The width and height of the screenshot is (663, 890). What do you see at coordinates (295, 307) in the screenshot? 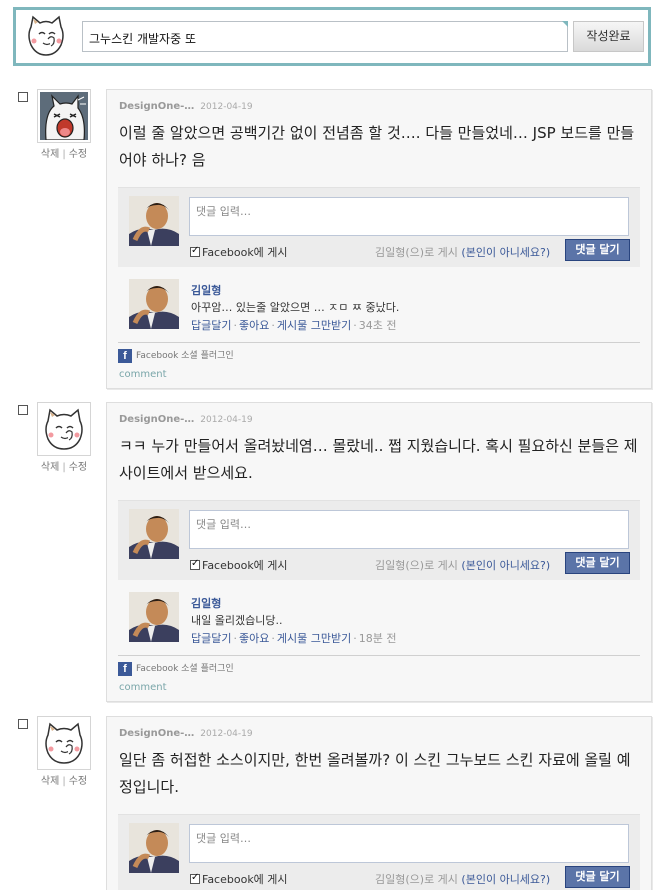
I see `comment-text: 아꾸암… 있는줄 알았으면 … ㅈㅁ ㅉ 중났다.` at bounding box center [295, 307].